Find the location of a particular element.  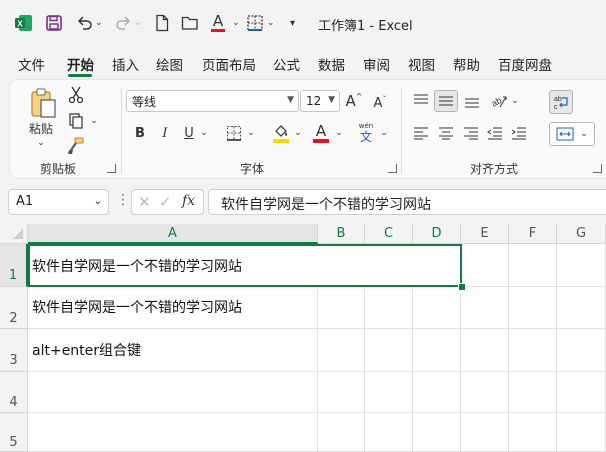

cell-f5 is located at coordinates (533, 432).